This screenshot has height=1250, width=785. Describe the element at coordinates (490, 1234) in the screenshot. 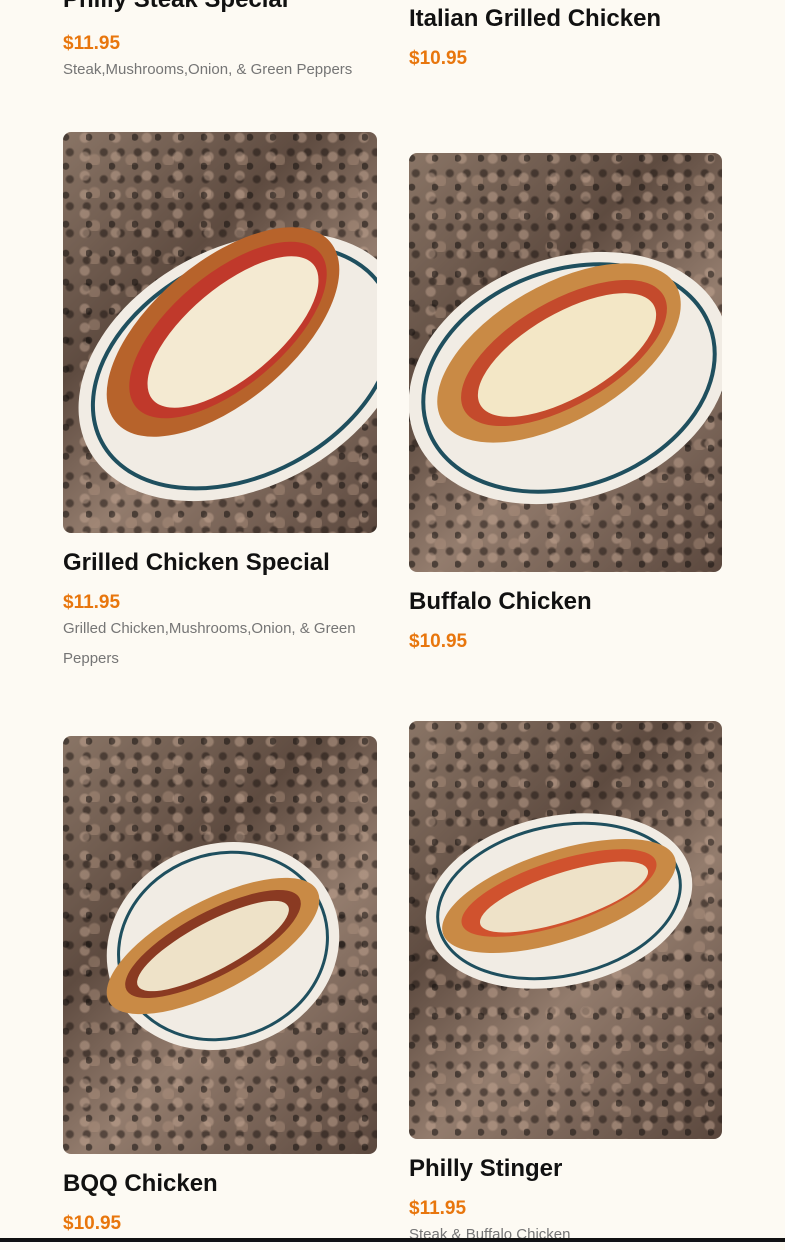

I see `item-description: Steak & Buffalo Chicken` at that location.